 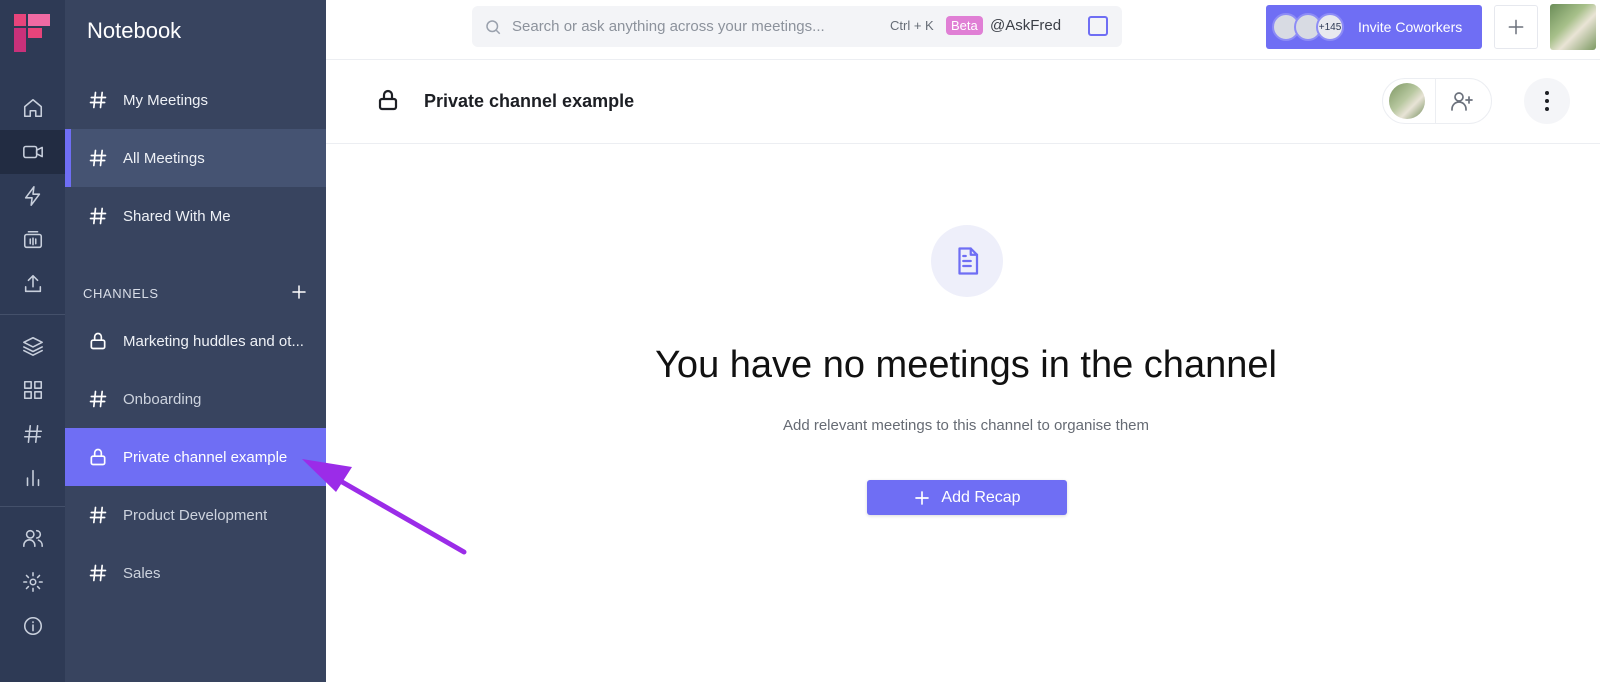 I want to click on channel-item-label: Private channel example, so click(x=205, y=457).